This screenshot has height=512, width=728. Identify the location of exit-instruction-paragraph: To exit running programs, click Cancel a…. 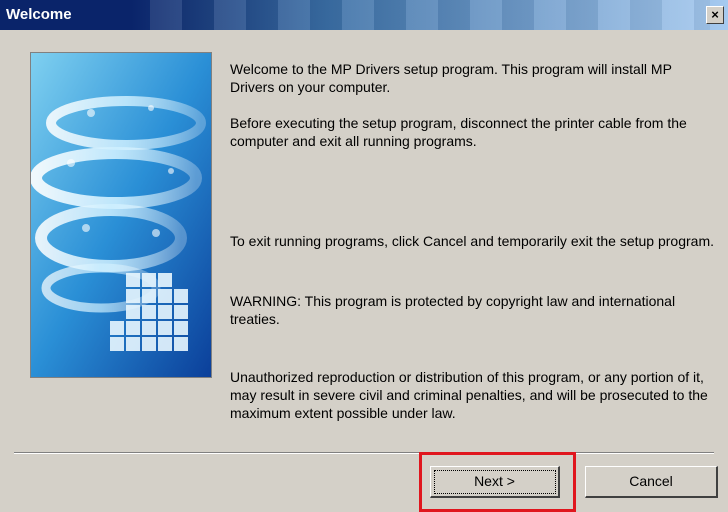
(472, 241).